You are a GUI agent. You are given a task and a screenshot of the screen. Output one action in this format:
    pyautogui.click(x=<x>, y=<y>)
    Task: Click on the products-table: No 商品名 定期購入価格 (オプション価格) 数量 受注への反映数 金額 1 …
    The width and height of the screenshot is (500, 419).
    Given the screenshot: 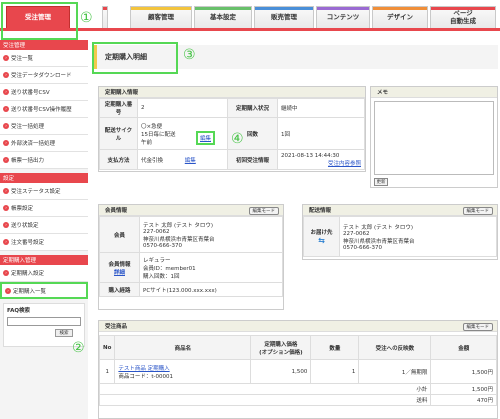 What is the action you would take?
    pyautogui.click(x=297, y=370)
    